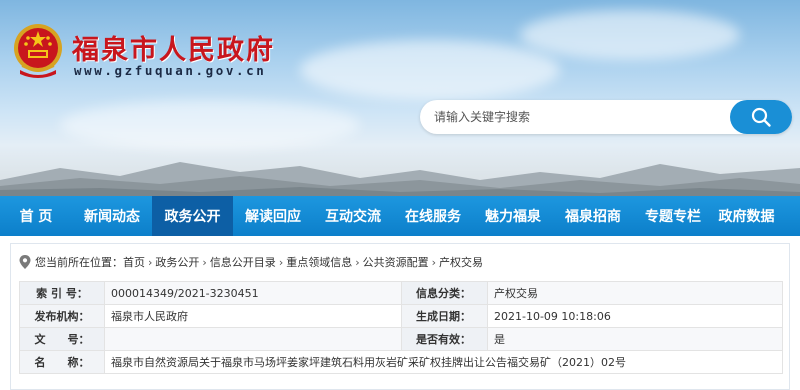  I want to click on category-label: 信息分类：, so click(444, 293).